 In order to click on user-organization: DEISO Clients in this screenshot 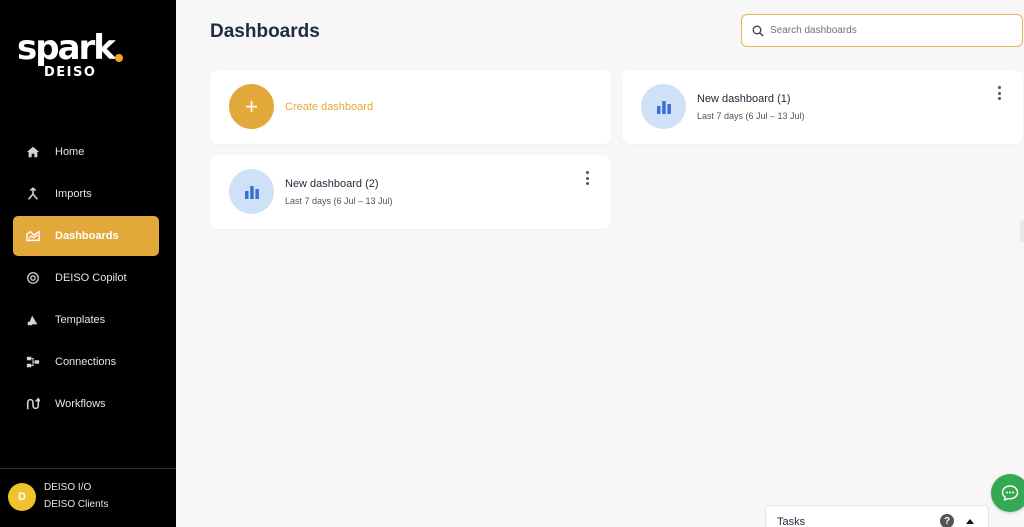, I will do `click(76, 504)`.